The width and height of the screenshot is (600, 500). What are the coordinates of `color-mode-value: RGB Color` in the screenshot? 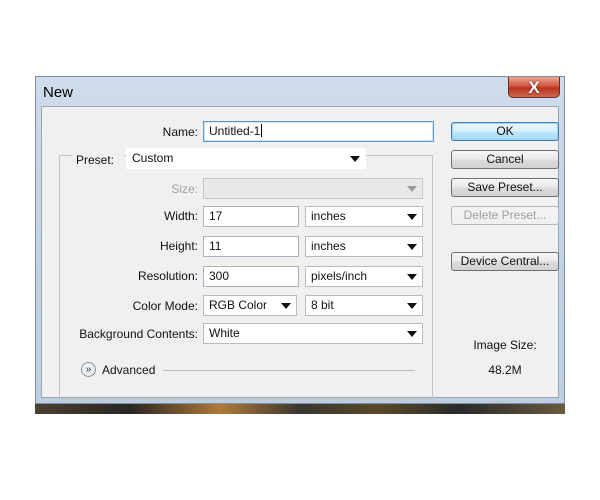 It's located at (238, 305).